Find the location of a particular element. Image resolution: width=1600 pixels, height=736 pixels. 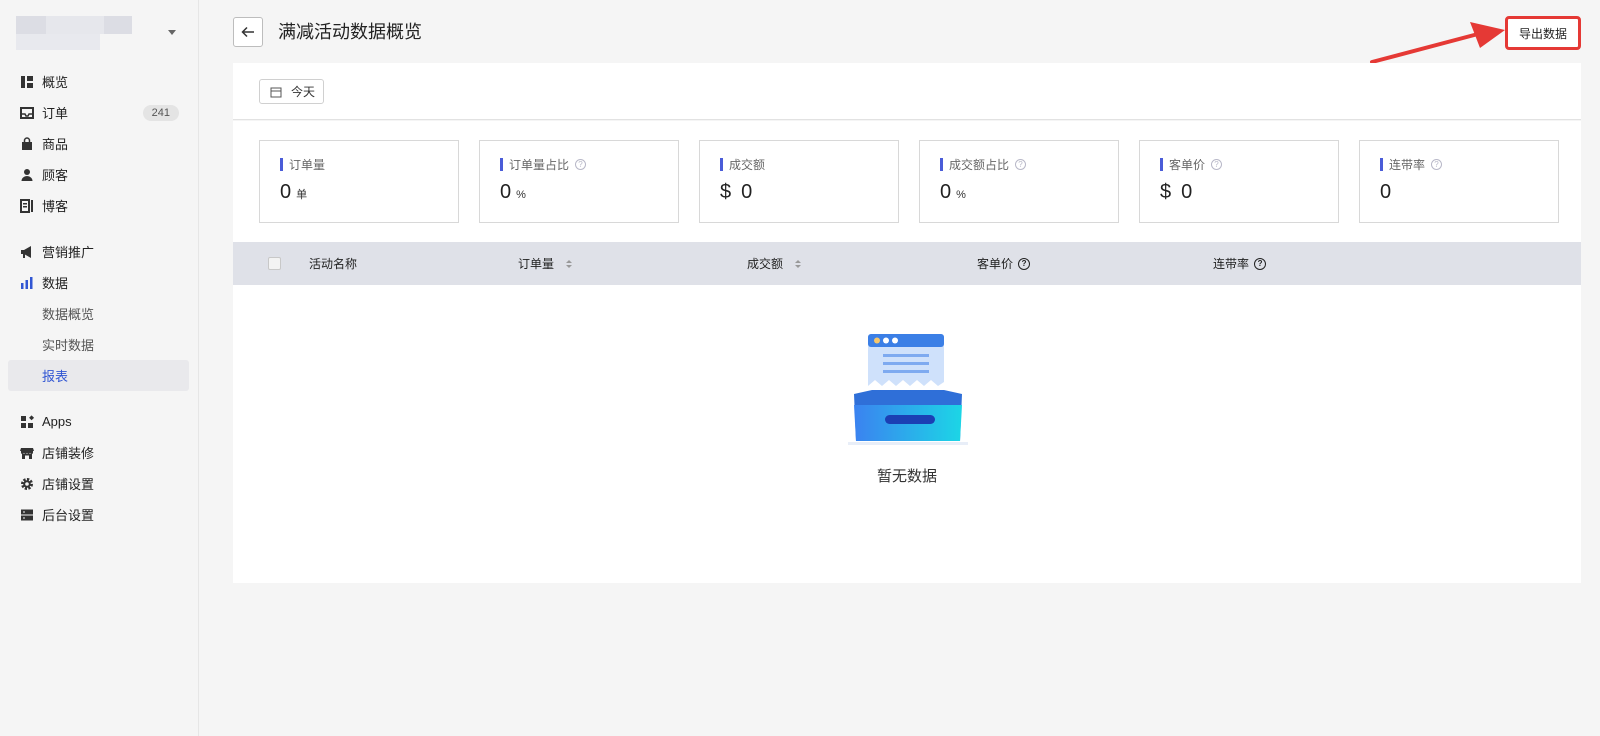

store-switcher is located at coordinates (101, 34).